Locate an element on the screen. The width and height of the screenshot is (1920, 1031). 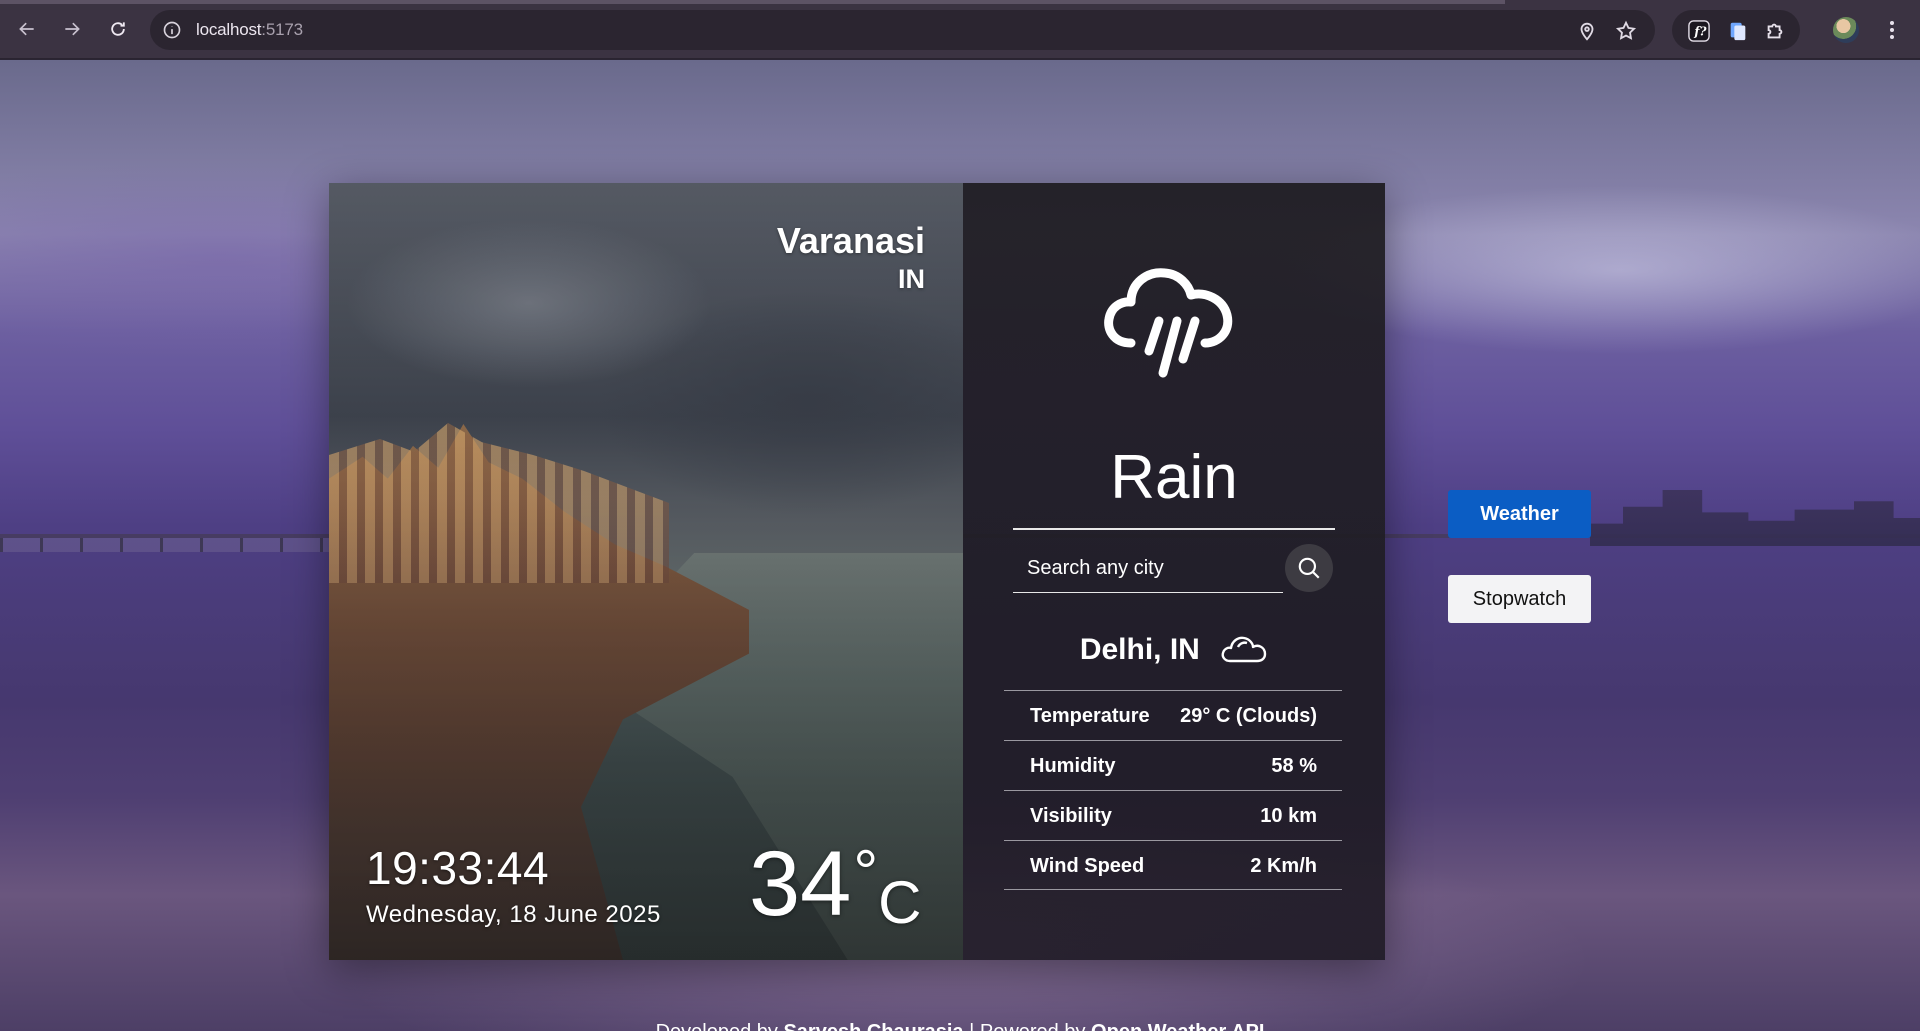
weather-nav-button: Weather is located at coordinates (1519, 514).